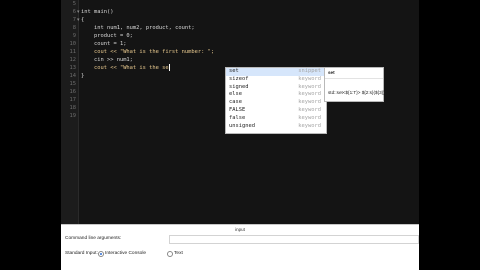  I want to click on autocomplete-item: case keyword, so click(276, 103).